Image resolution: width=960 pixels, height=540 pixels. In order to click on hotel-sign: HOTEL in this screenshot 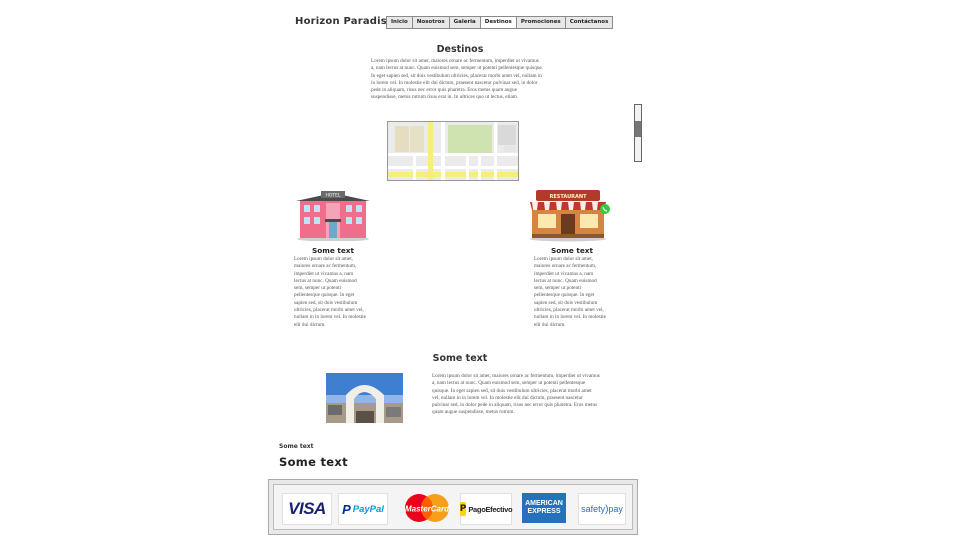, I will do `click(333, 196)`.